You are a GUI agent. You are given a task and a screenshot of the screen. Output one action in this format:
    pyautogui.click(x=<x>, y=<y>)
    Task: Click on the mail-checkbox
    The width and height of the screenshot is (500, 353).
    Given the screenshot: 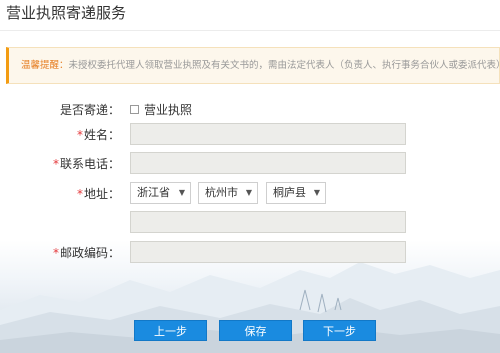 What is the action you would take?
    pyautogui.click(x=134, y=109)
    